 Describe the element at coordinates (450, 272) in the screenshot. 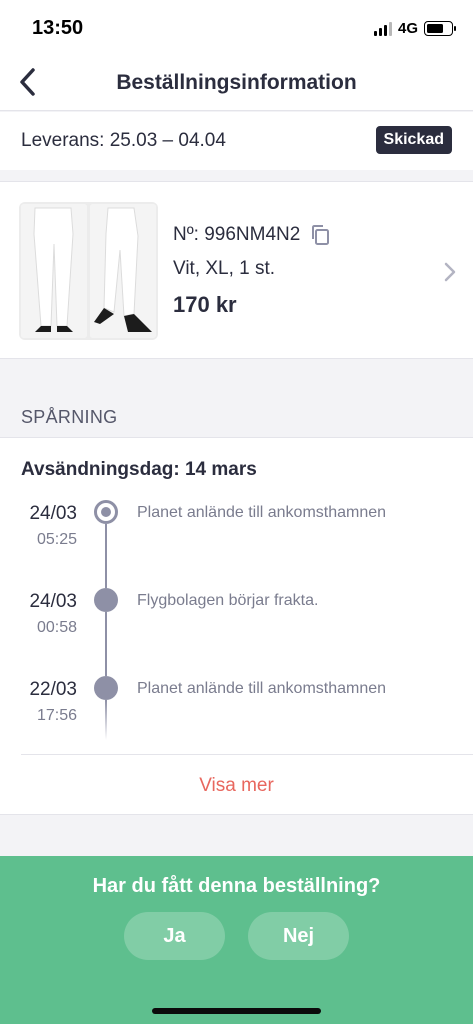

I see `chevron-right-icon` at that location.